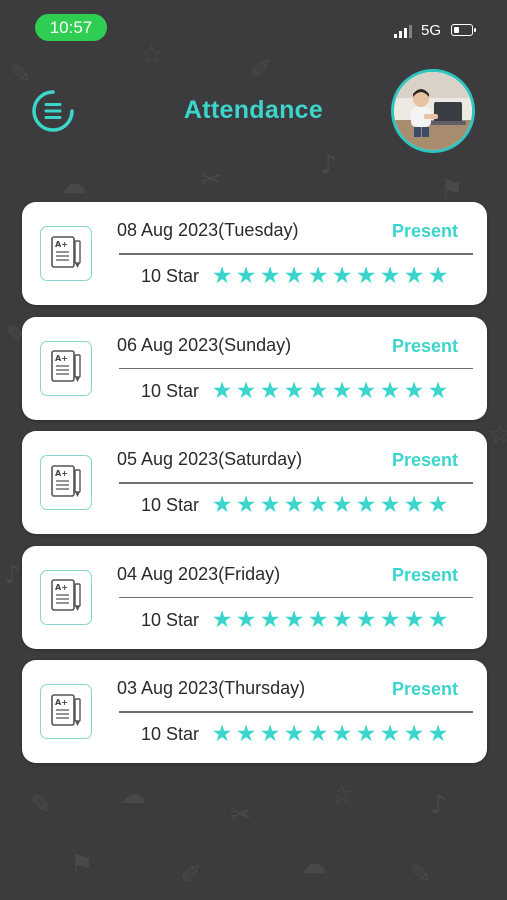  I want to click on profile-avatar, so click(433, 111).